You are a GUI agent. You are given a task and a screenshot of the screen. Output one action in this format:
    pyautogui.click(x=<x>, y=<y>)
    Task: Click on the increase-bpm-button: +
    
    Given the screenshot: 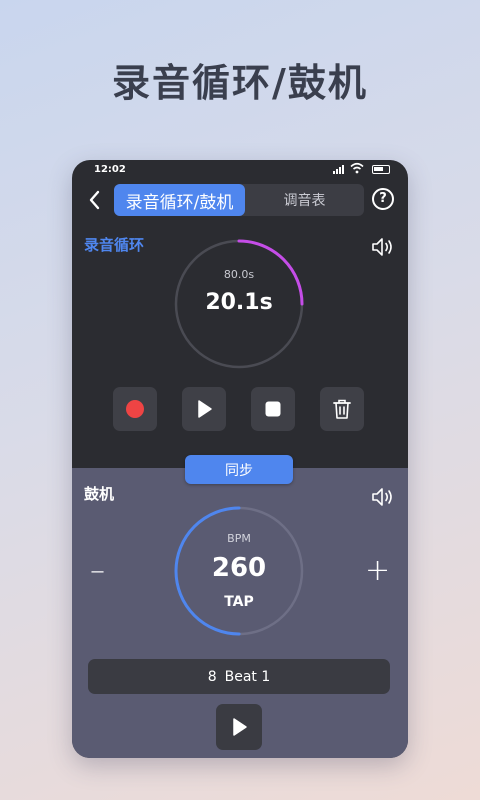 What is the action you would take?
    pyautogui.click(x=377, y=571)
    